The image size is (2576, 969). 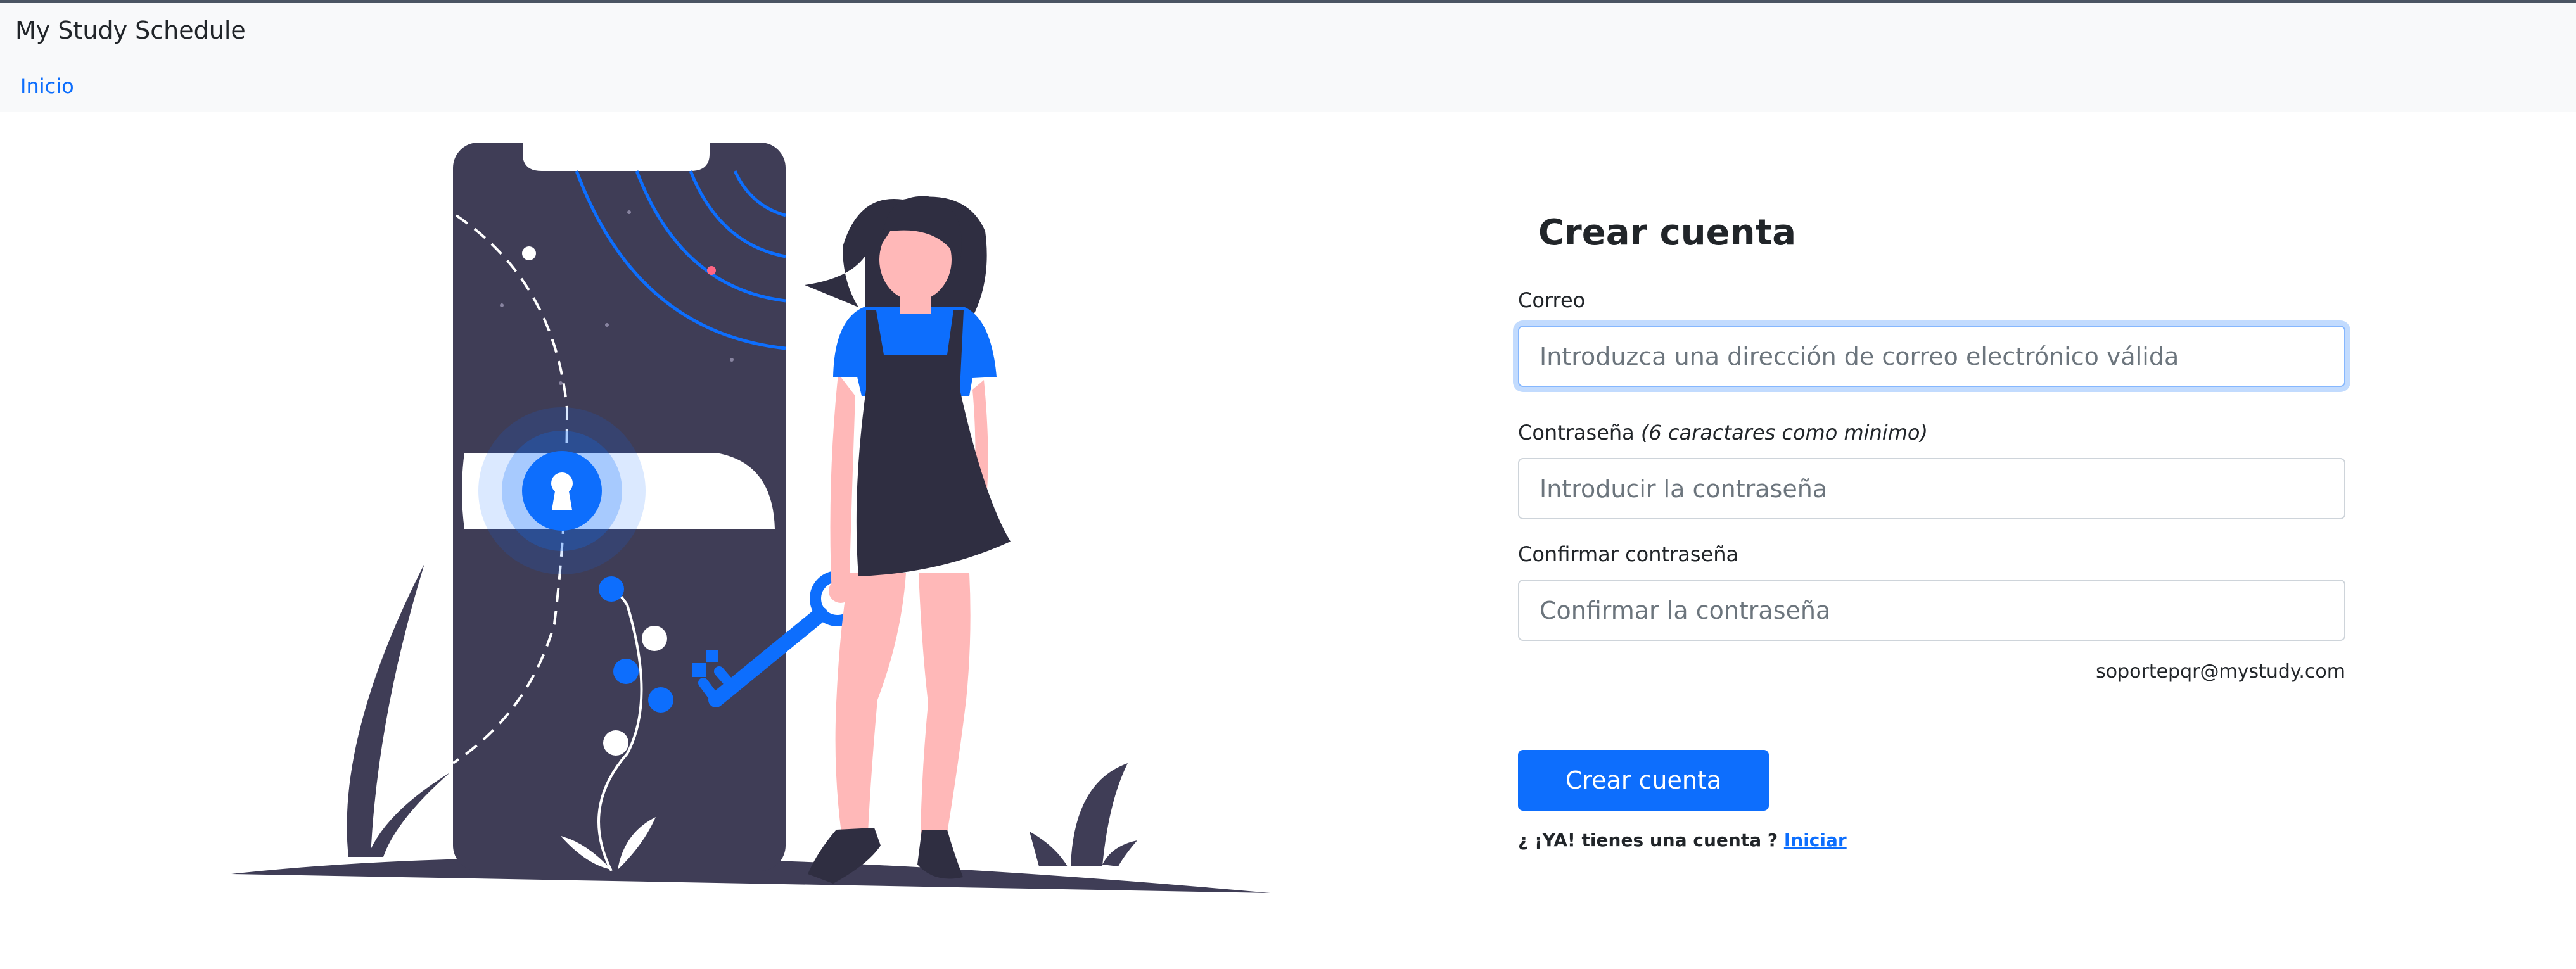 I want to click on confirm-password-field, so click(x=1931, y=610).